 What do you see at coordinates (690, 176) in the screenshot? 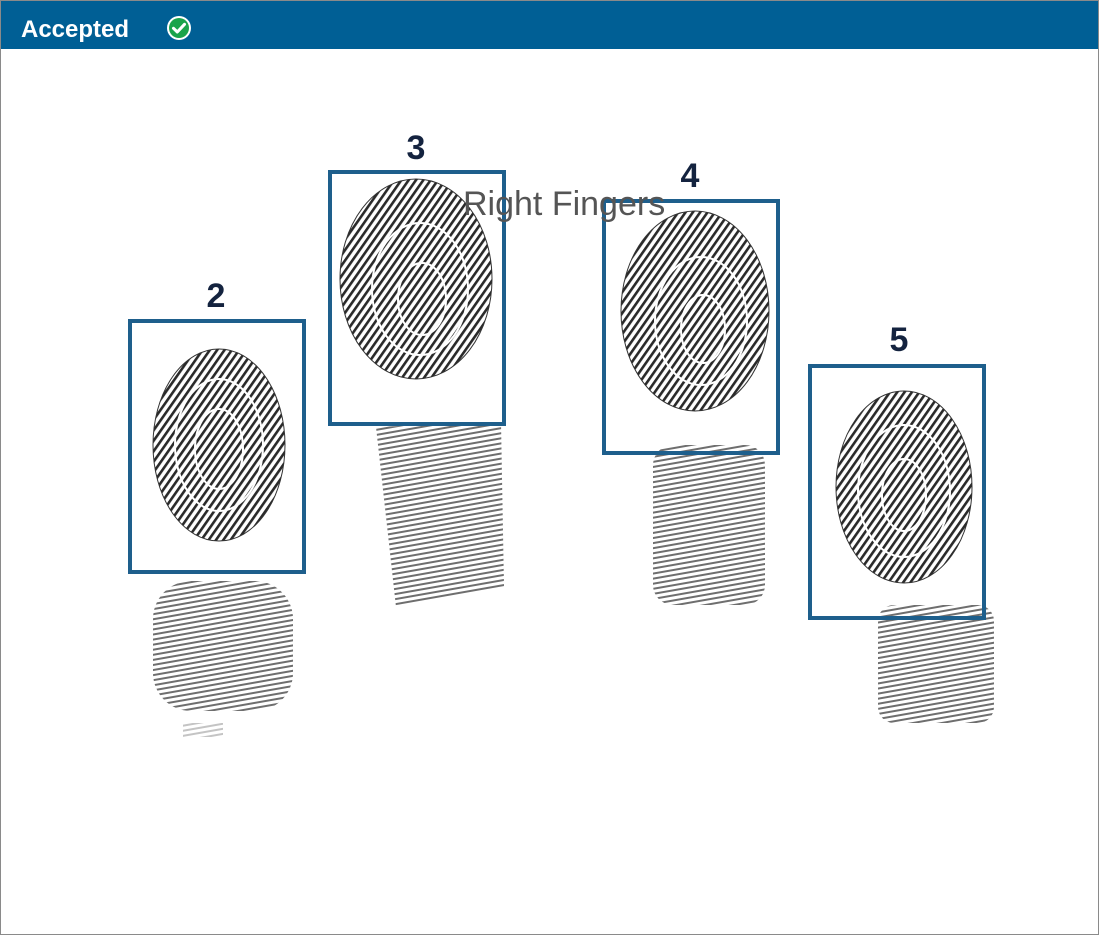
I see `finger-4-number: 4` at bounding box center [690, 176].